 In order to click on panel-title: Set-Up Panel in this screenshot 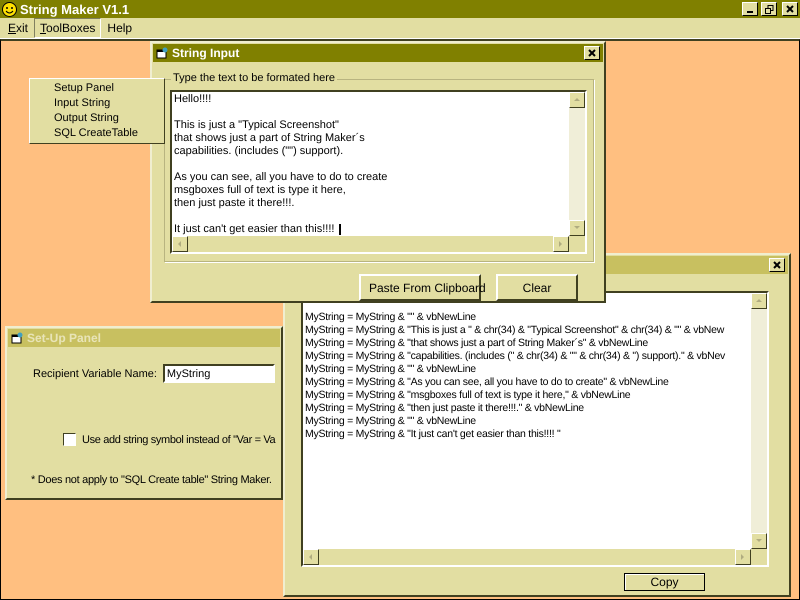, I will do `click(64, 338)`.